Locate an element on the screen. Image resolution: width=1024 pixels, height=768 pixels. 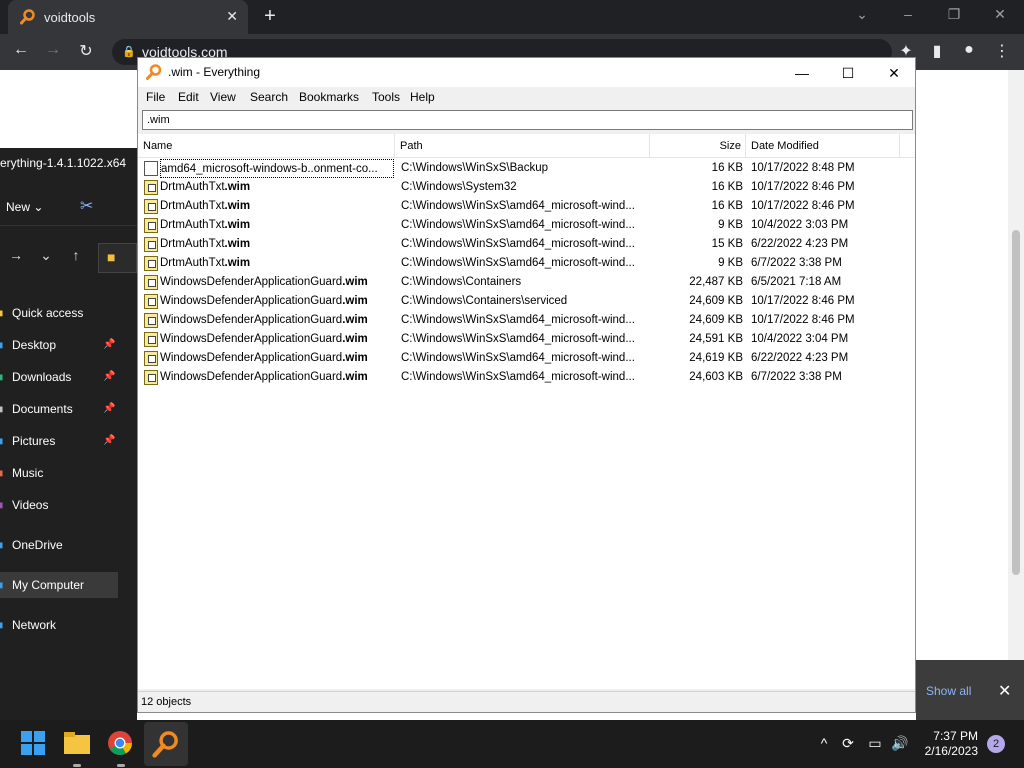
display-icon: ▭ is located at coordinates (875, 743).